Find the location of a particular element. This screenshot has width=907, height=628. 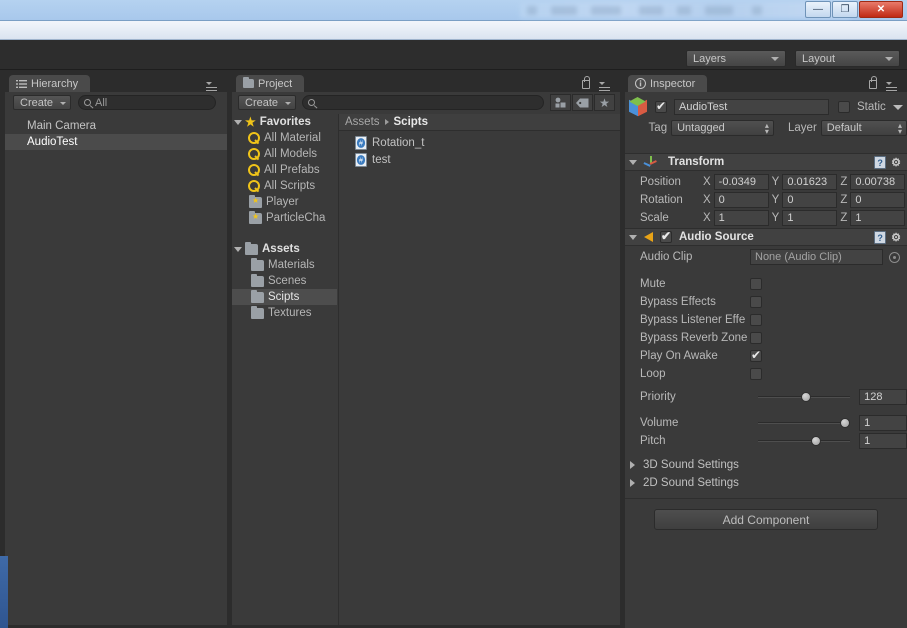

object-picker-icon is located at coordinates (894, 257).